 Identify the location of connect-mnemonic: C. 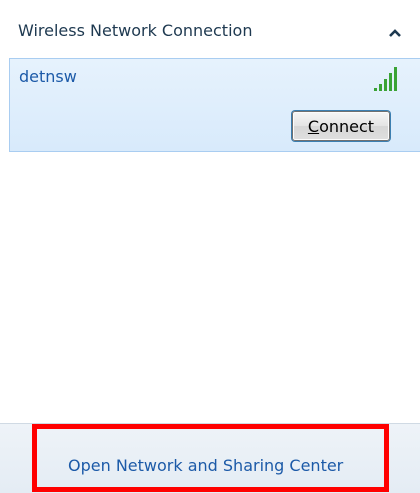
(313, 126).